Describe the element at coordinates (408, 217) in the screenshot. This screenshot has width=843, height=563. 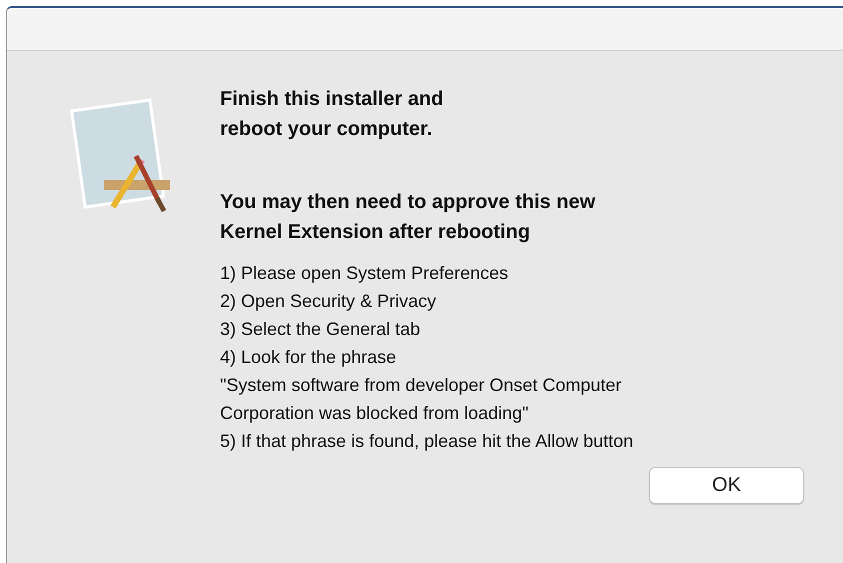
I see `dialog-subheading: You may then need to approve this new Kernel Extension after rebooting` at that location.